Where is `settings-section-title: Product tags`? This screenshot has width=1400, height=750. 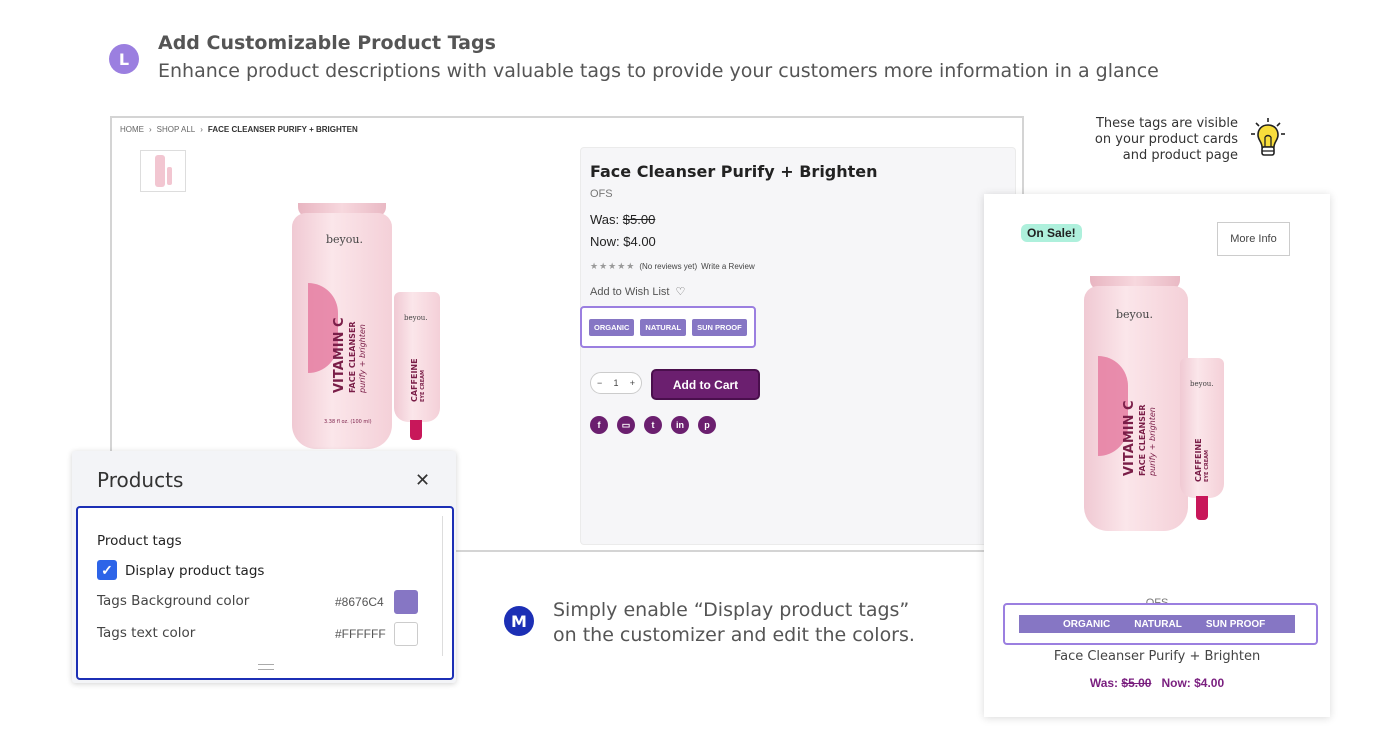
settings-section-title: Product tags is located at coordinates (139, 541).